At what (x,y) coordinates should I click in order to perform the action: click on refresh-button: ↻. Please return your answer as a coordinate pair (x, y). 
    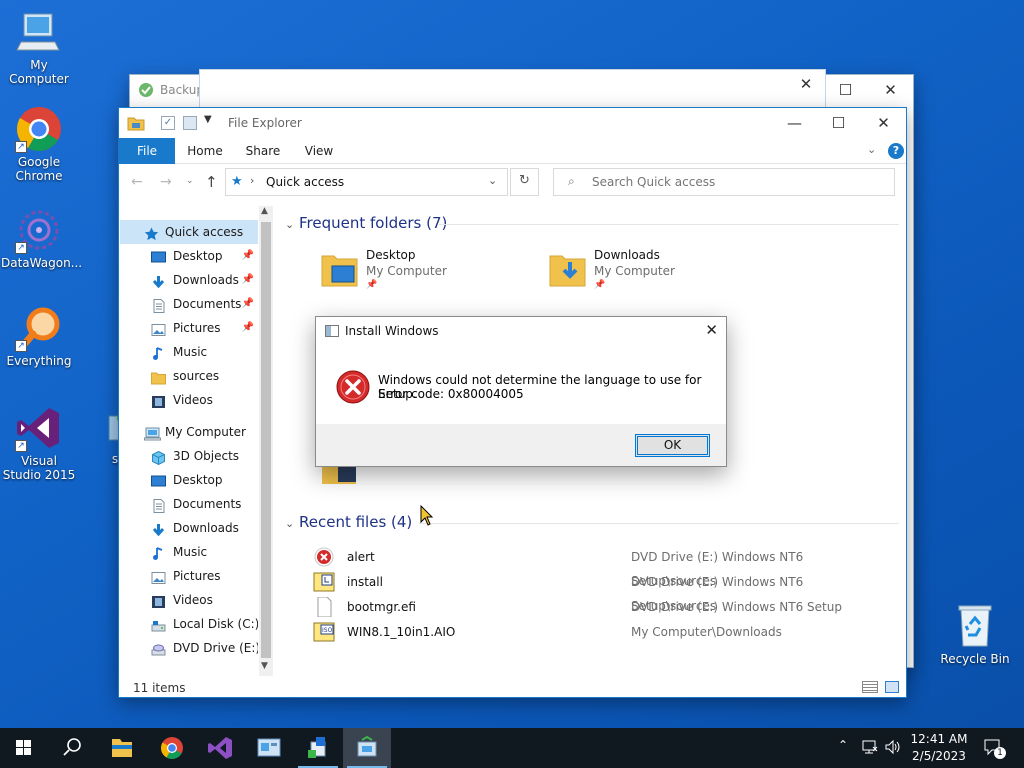
    Looking at the image, I should click on (524, 182).